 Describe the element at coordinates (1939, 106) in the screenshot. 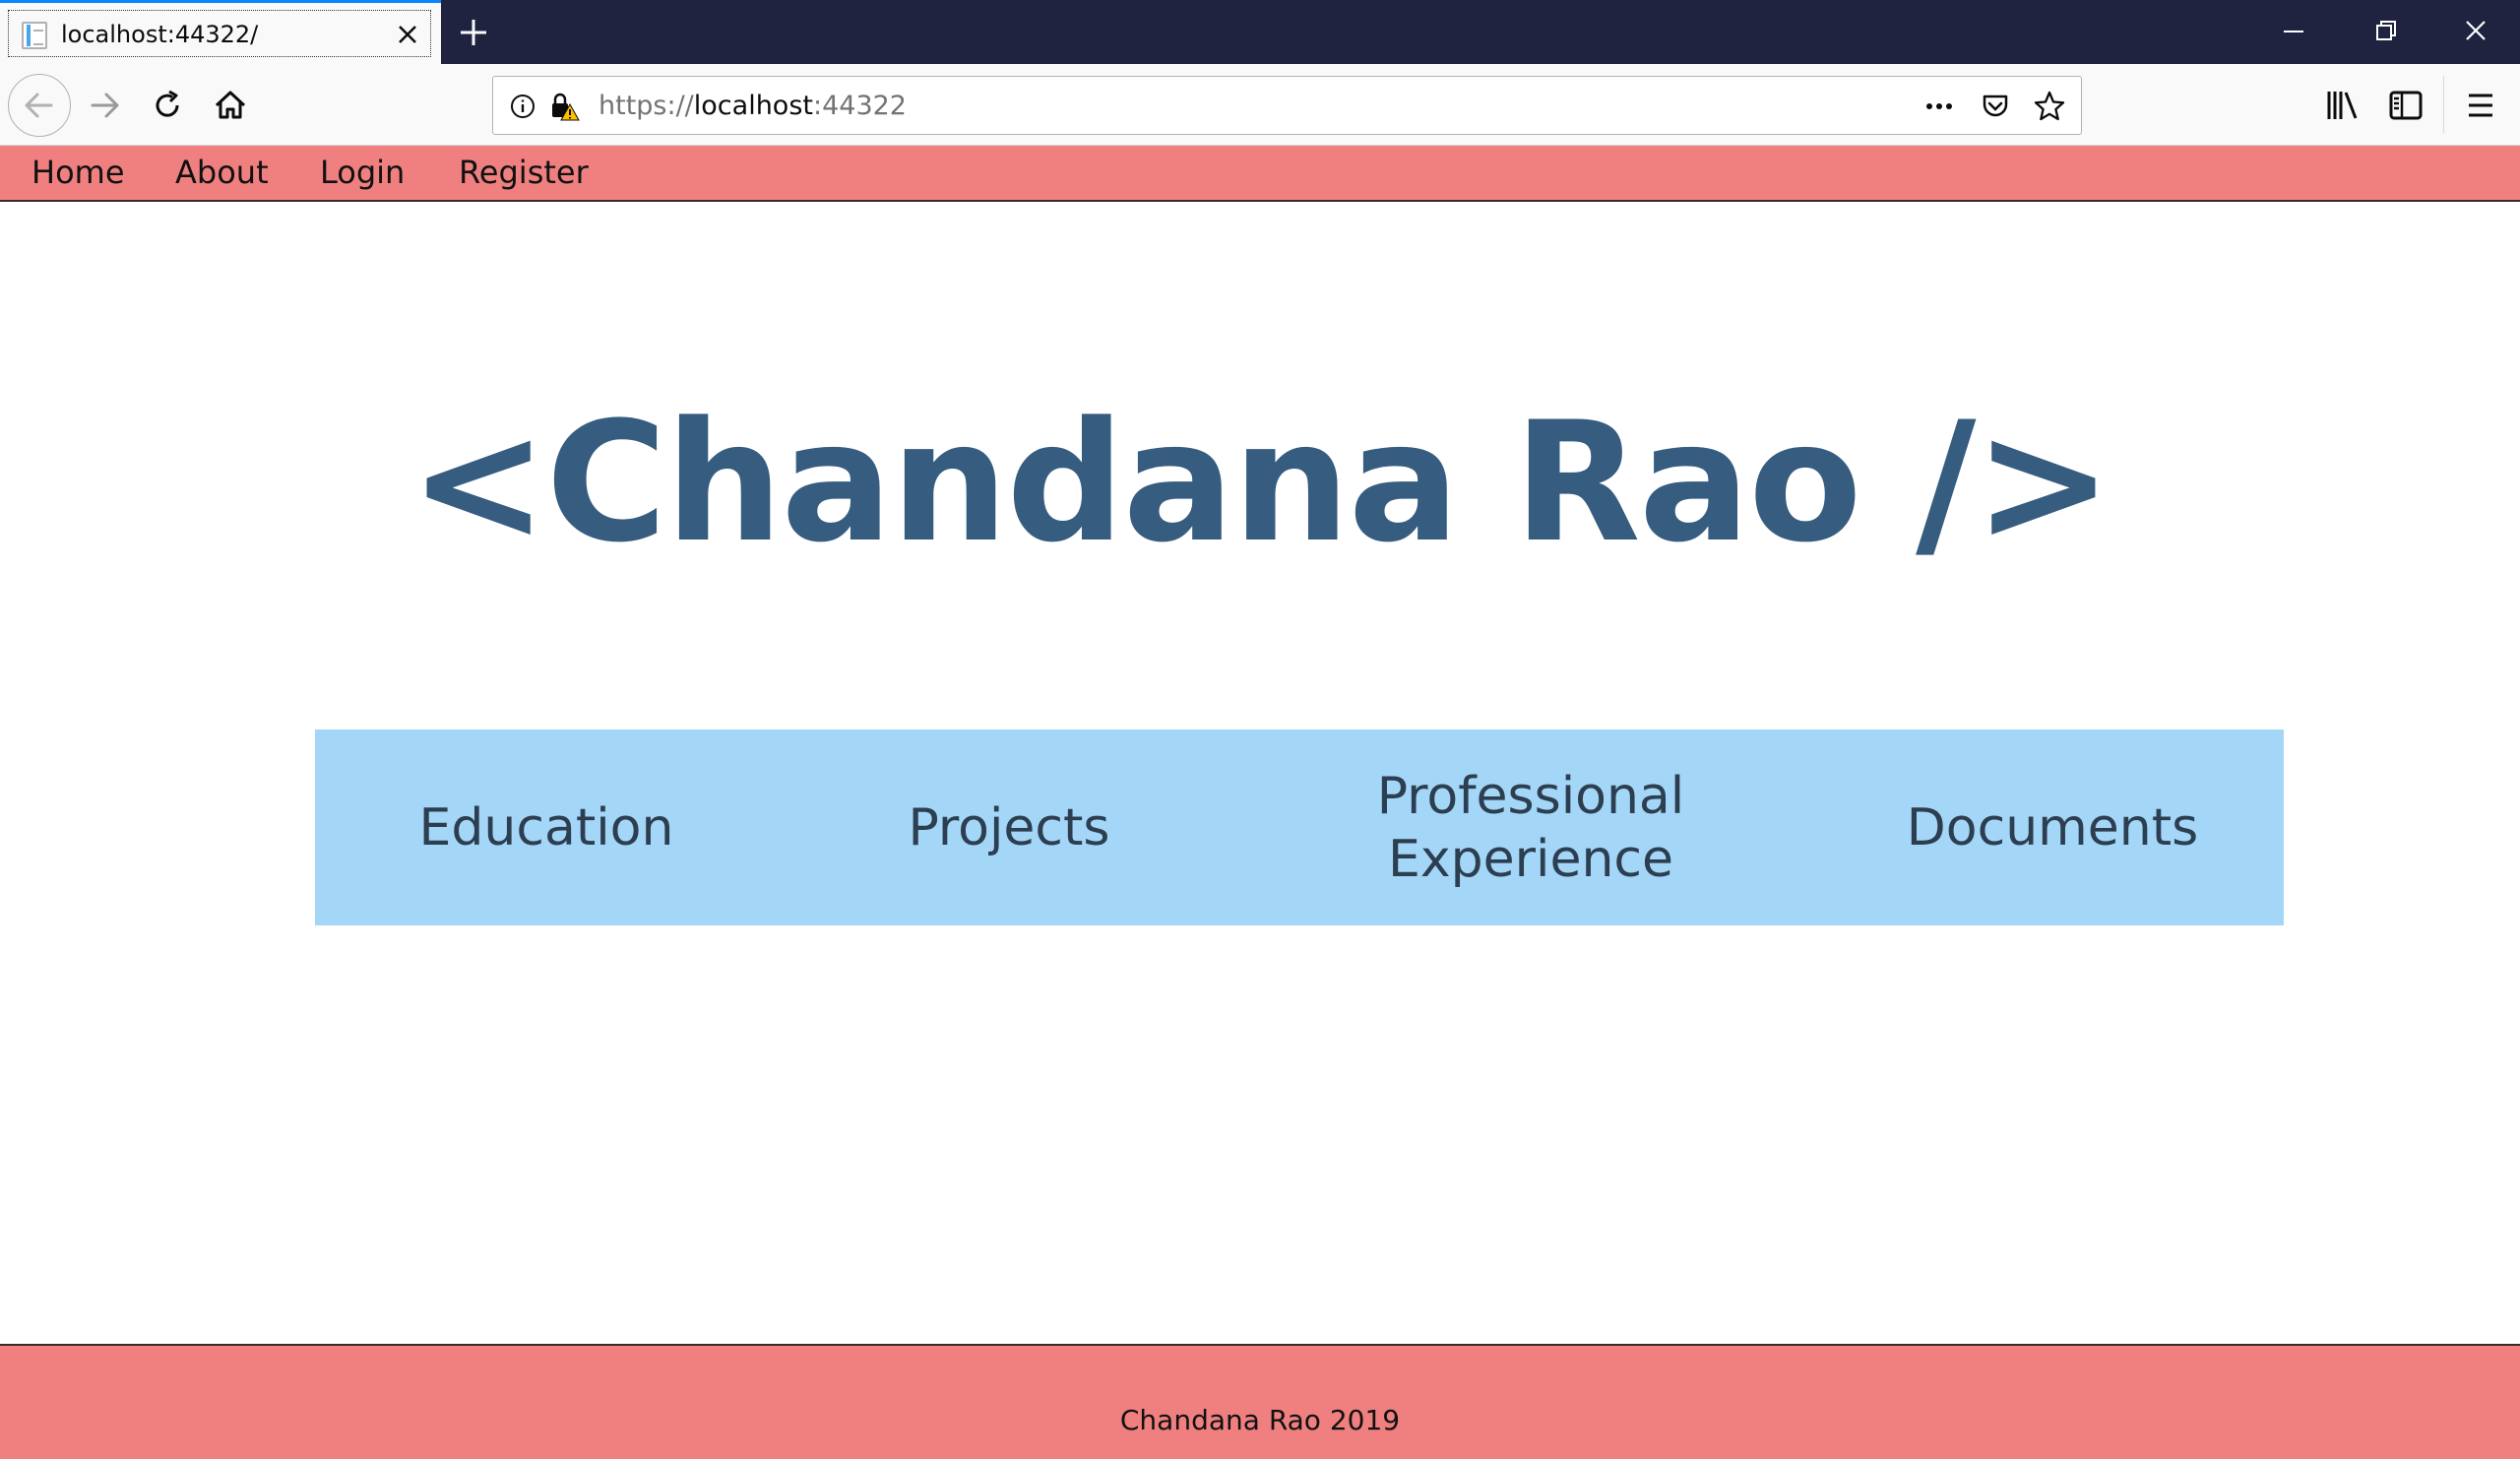

I see `page-actions-icon` at that location.